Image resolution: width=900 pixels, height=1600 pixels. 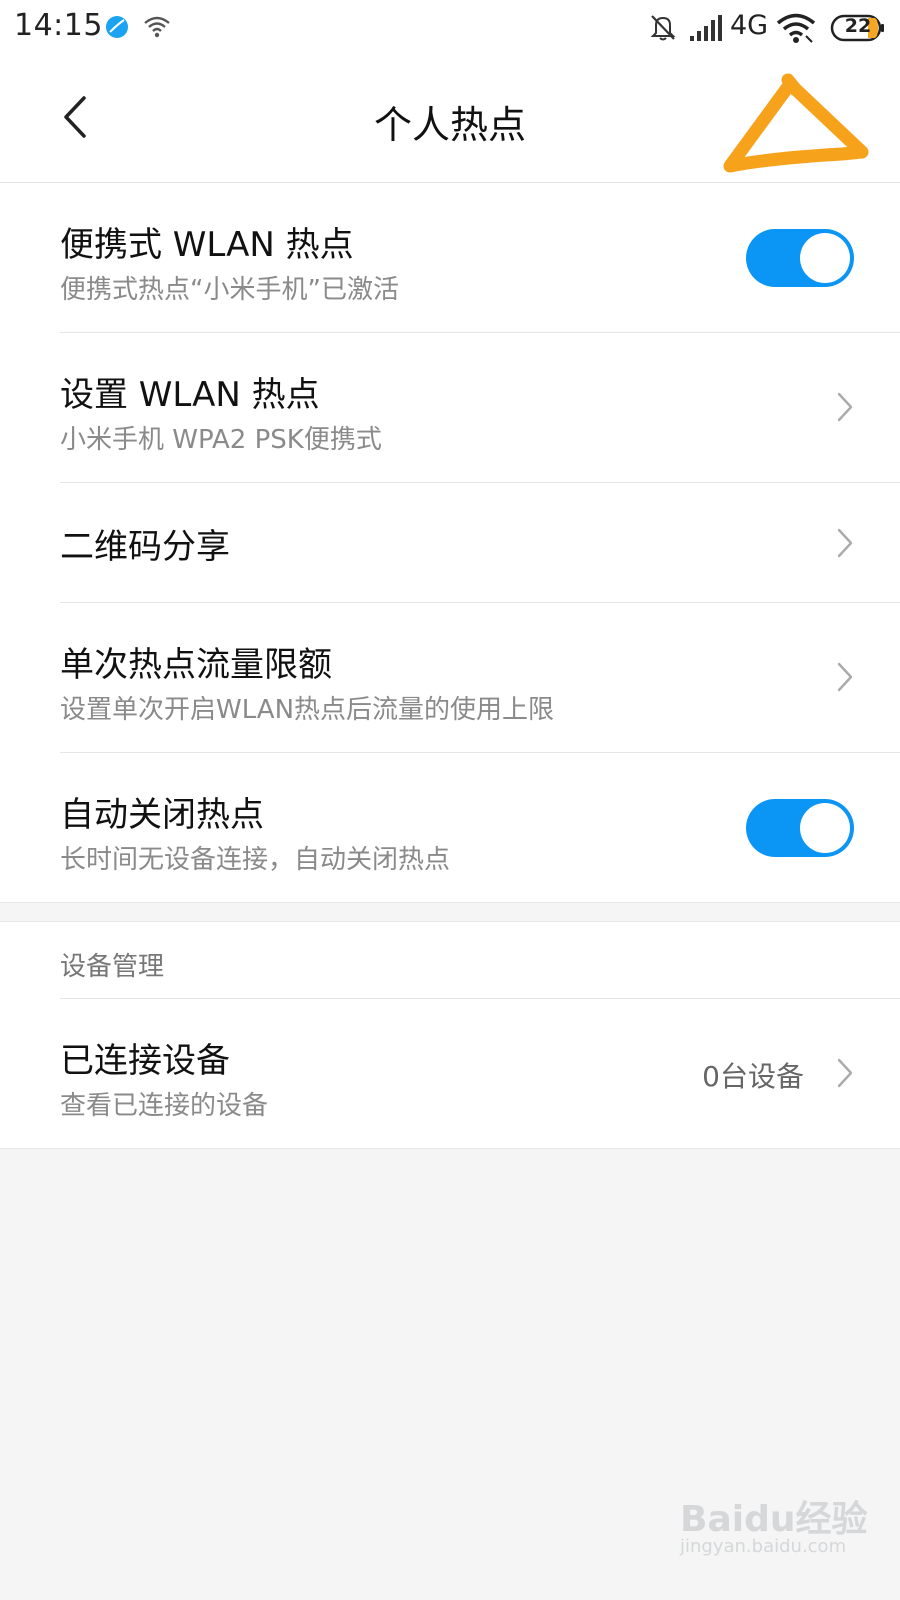 I want to click on row-portable-hotspot: 便携式 WLAN 热点 便携式热点“小米手机”已激活, so click(x=480, y=258).